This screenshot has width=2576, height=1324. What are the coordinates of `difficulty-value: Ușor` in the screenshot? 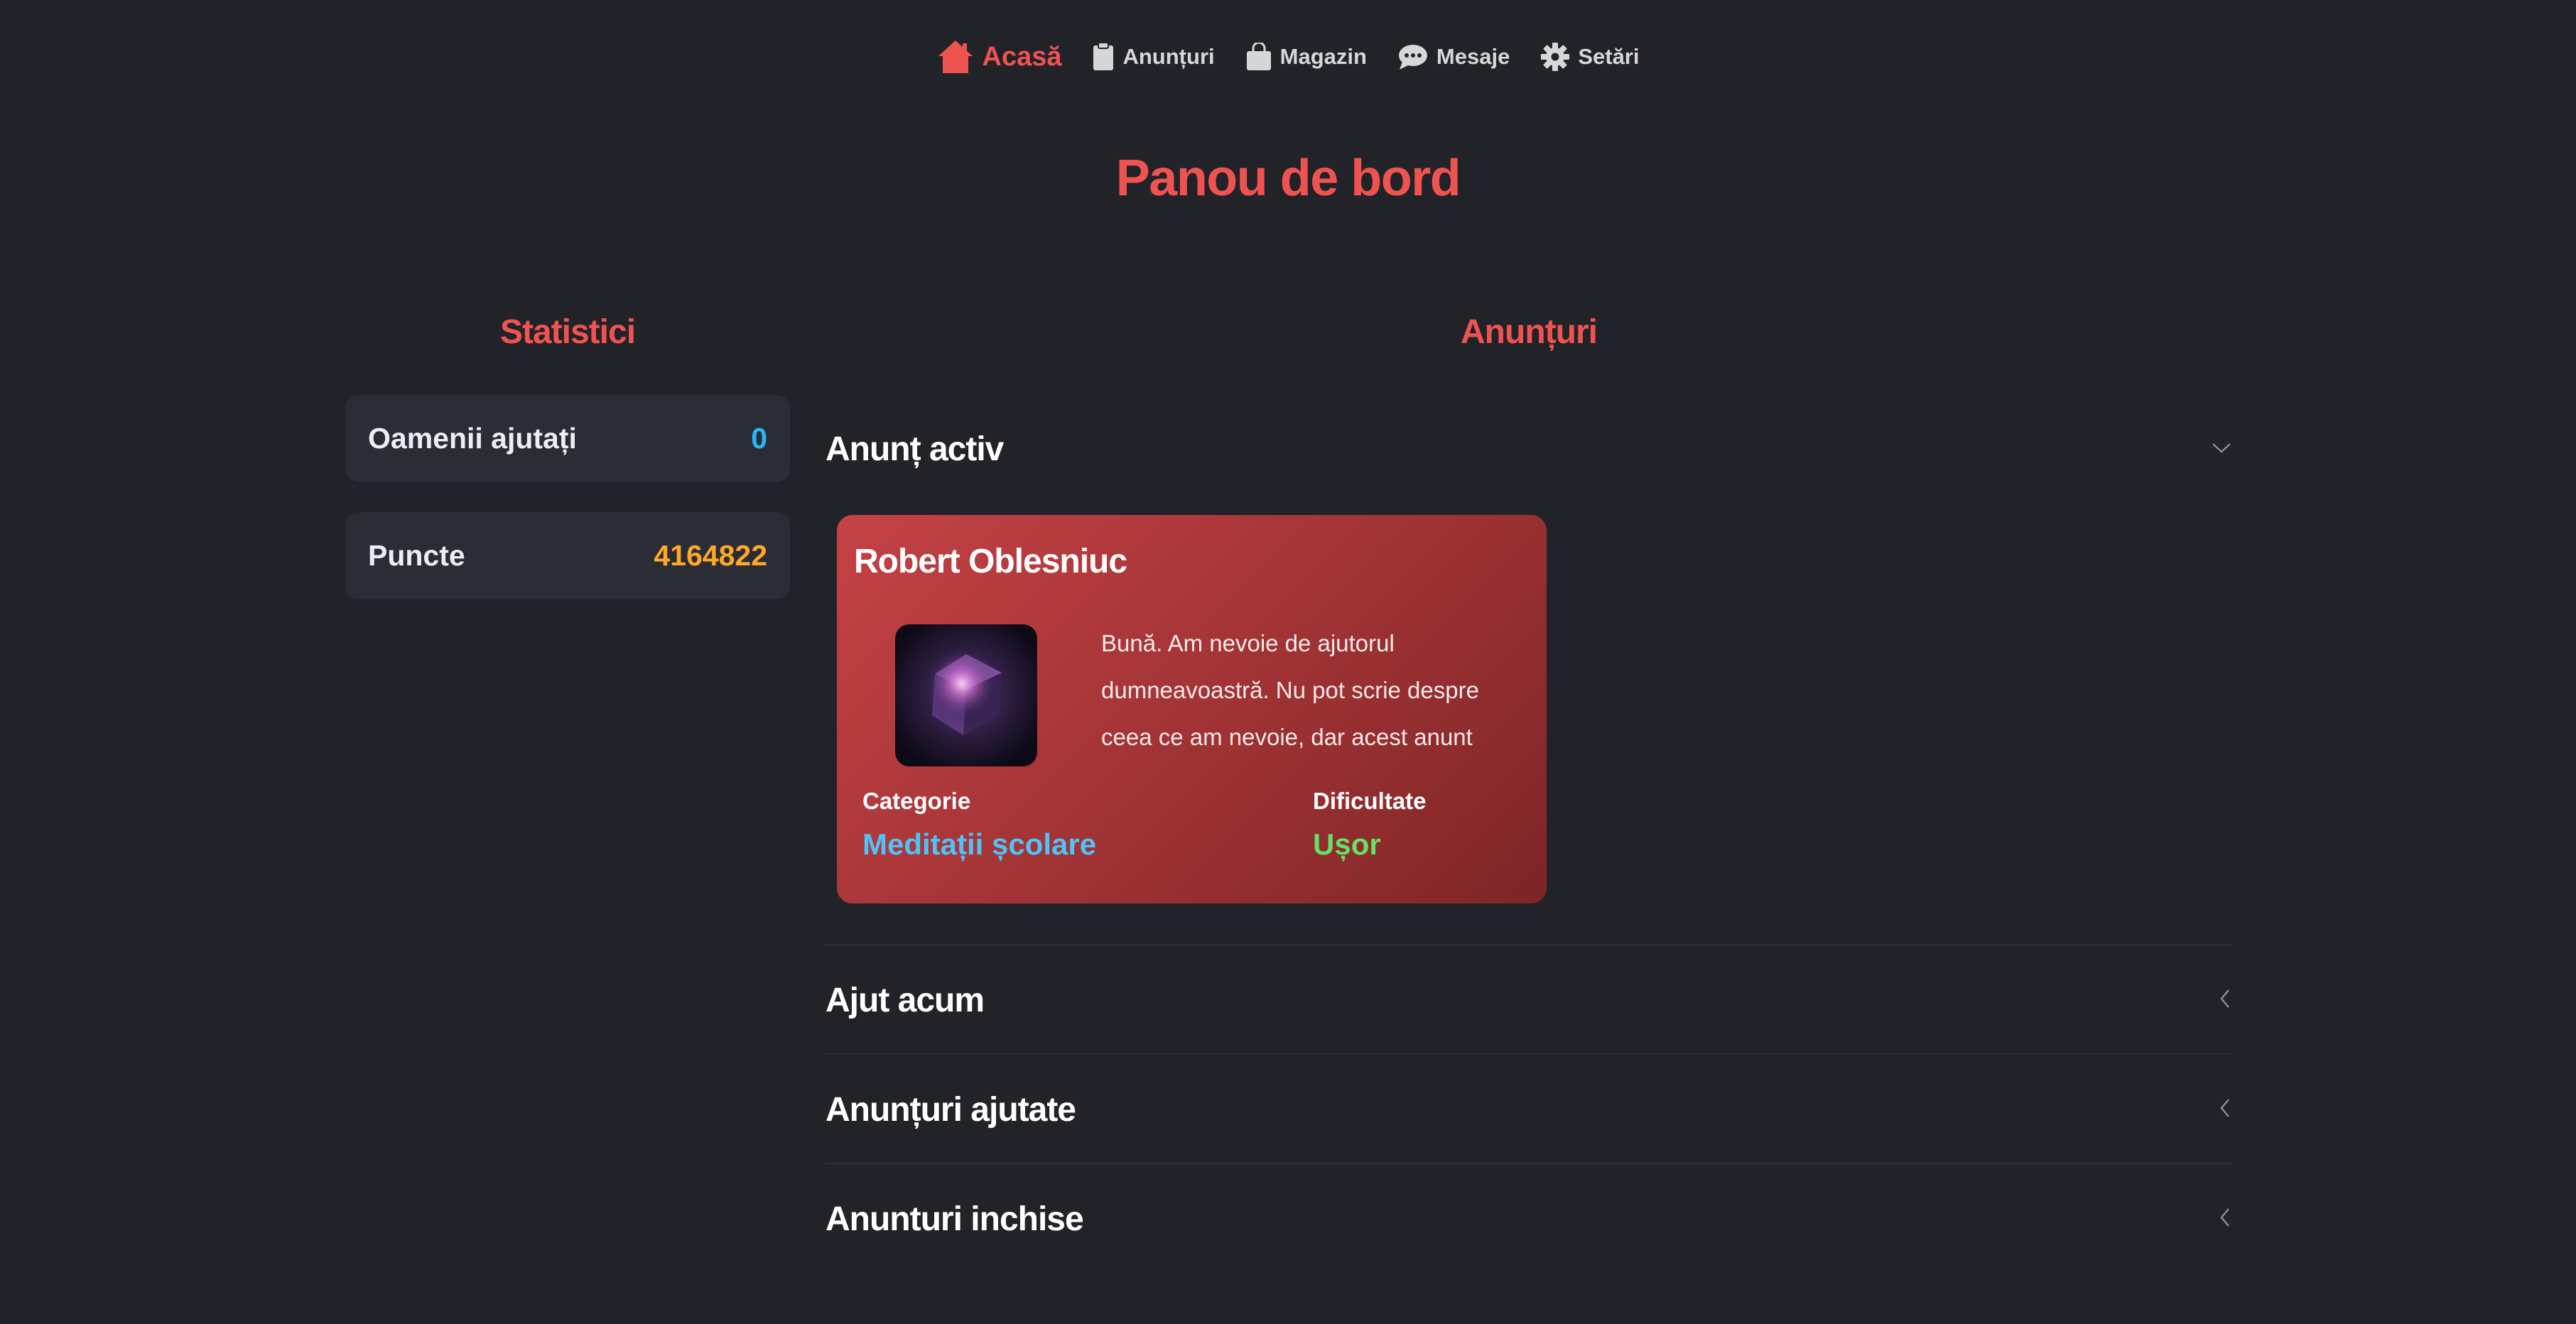 It's located at (1347, 845).